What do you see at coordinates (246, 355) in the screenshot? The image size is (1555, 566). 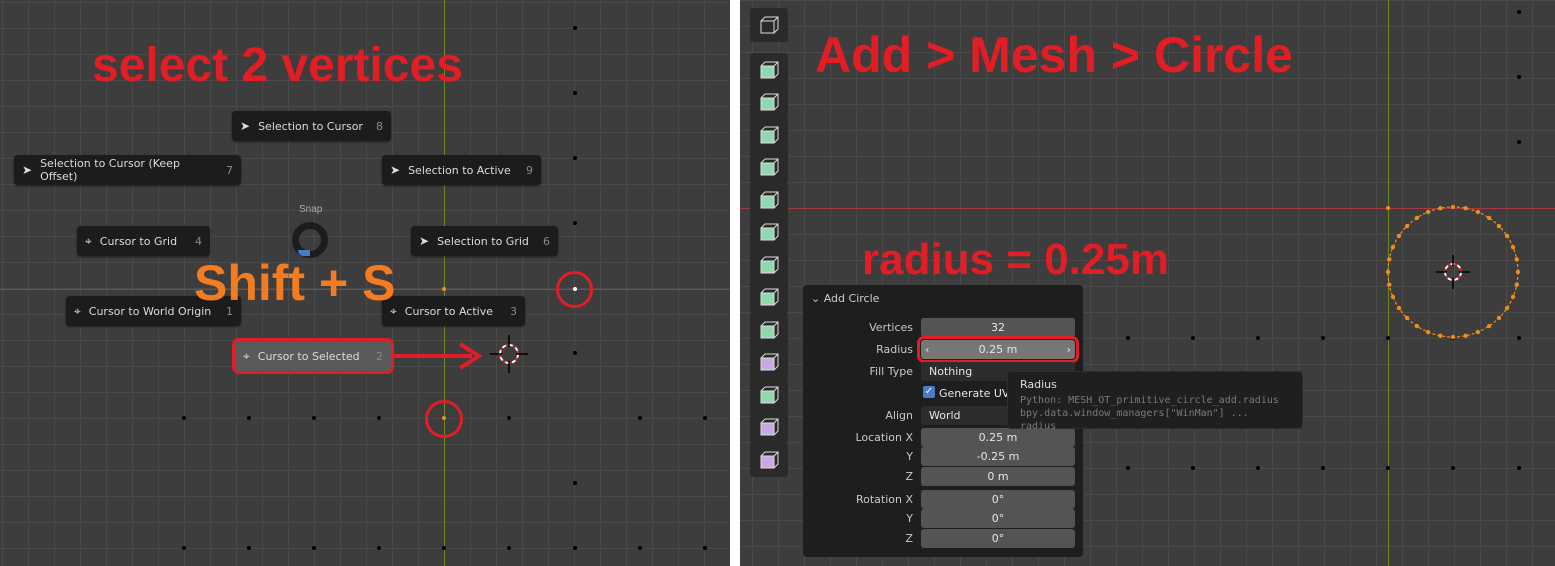 I see `3d-cursor-icon: ⌖` at bounding box center [246, 355].